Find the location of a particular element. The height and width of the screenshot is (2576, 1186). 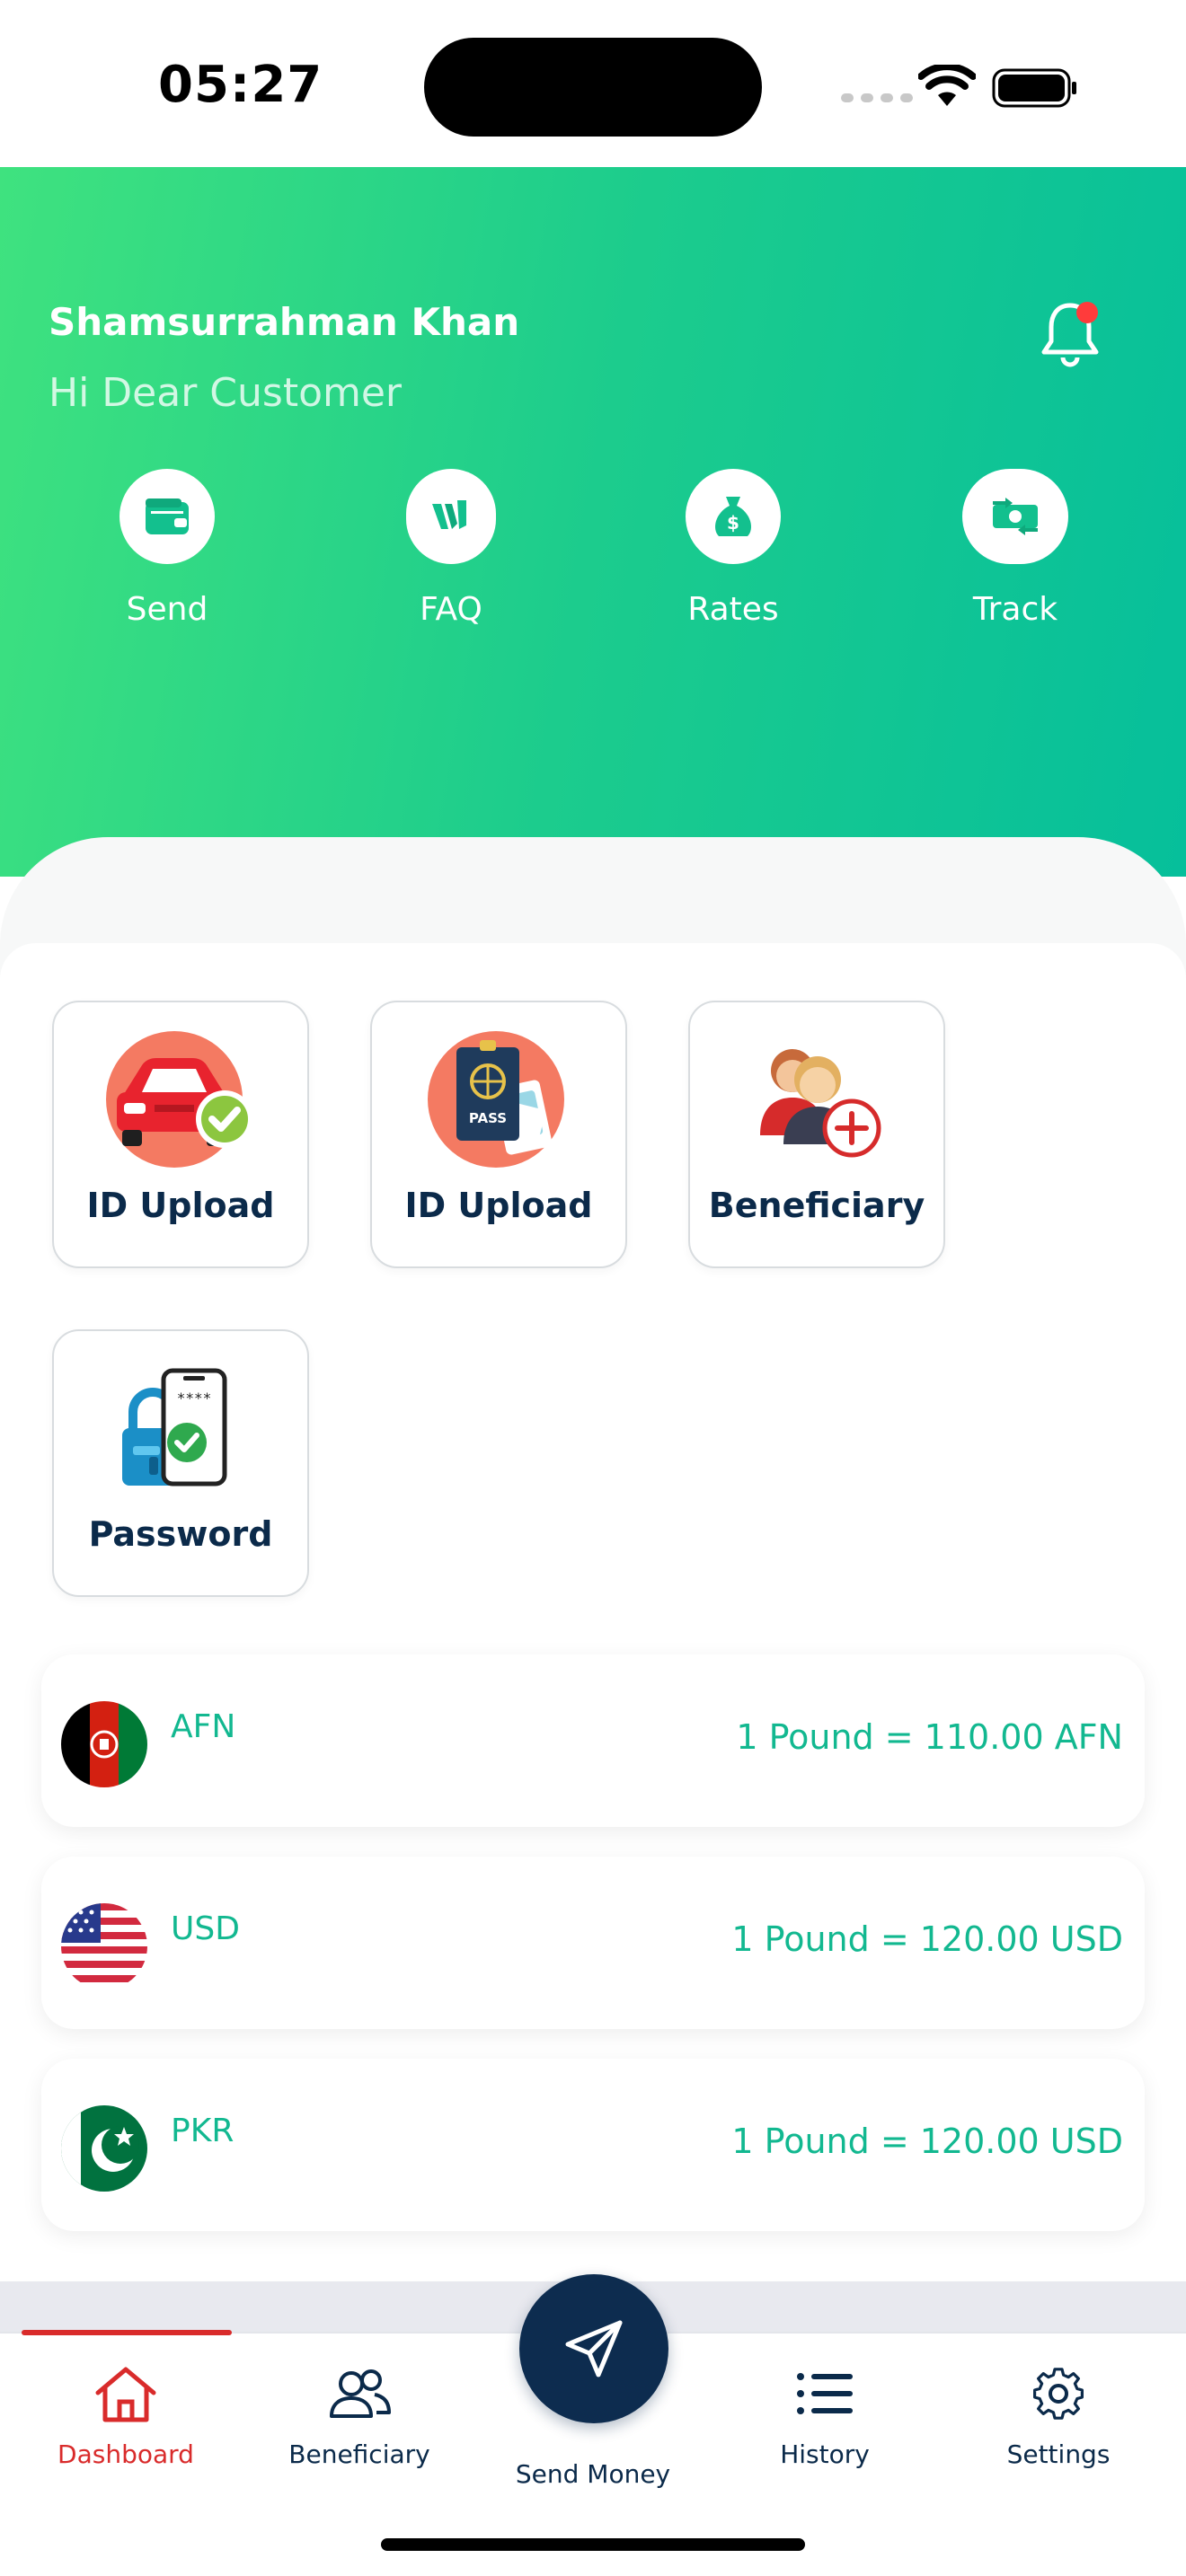

nav-label: History is located at coordinates (825, 2454).